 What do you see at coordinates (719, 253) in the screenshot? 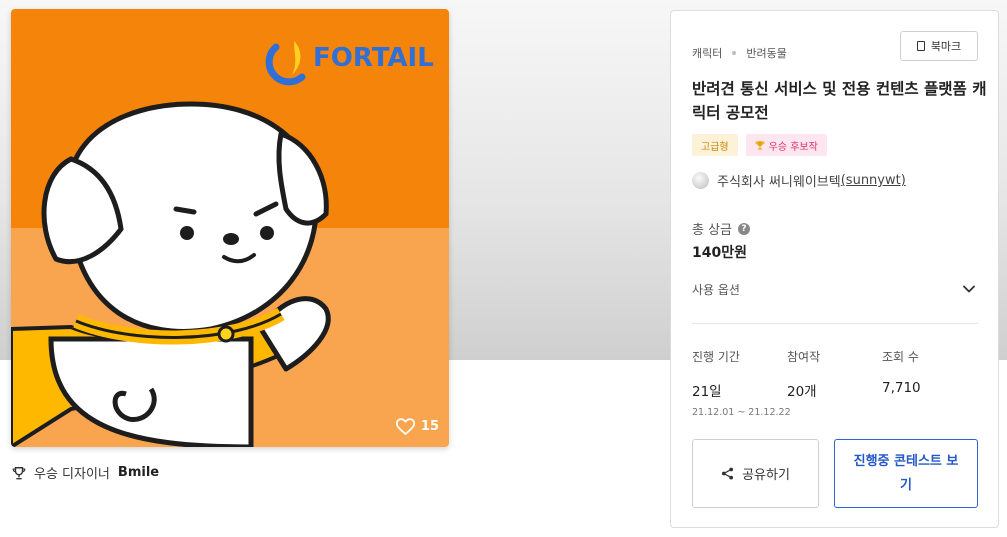
I see `prize-value: 140만원` at bounding box center [719, 253].